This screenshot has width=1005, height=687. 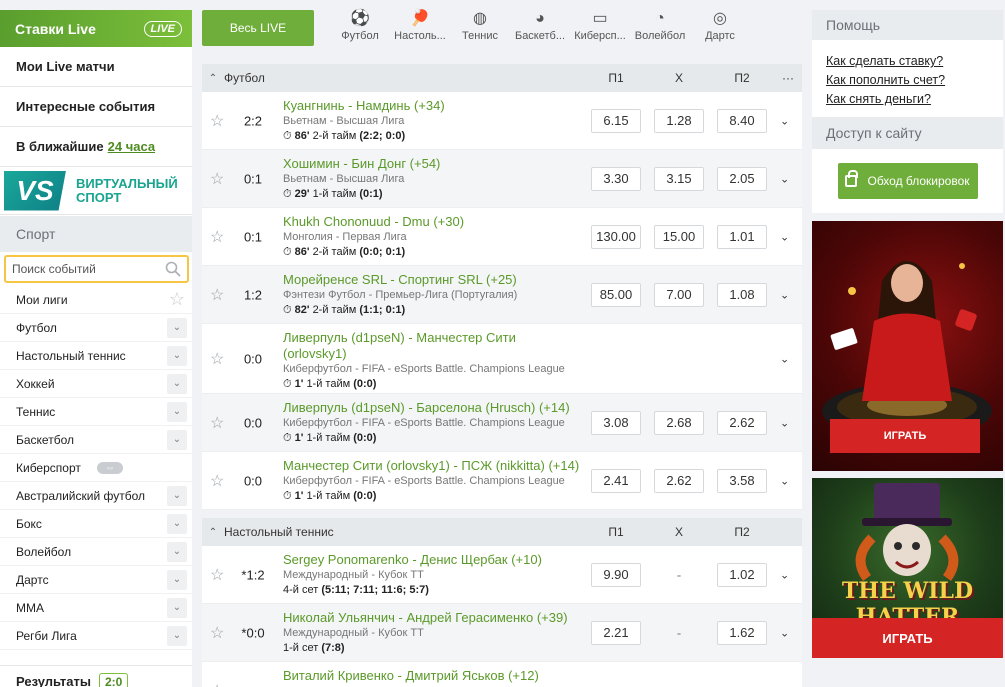 What do you see at coordinates (679, 236) in the screenshot?
I see `odd-button-x: 15.00` at bounding box center [679, 236].